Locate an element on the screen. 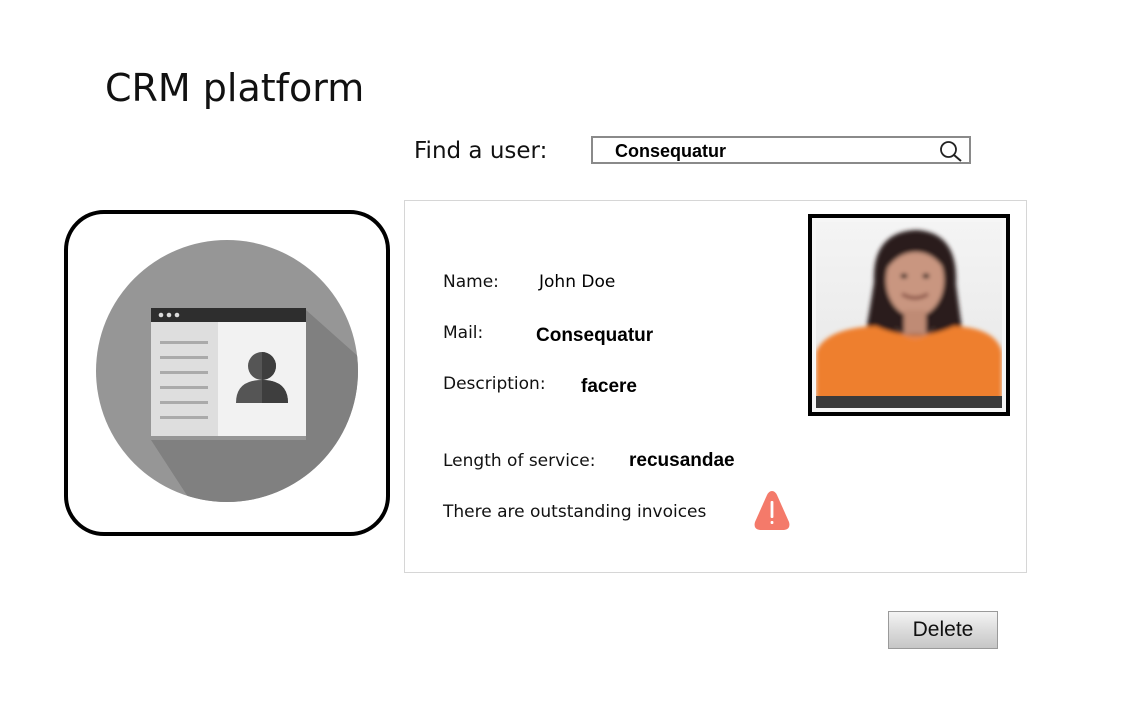 The height and width of the screenshot is (707, 1130). page-title: CRM platform is located at coordinates (235, 88).